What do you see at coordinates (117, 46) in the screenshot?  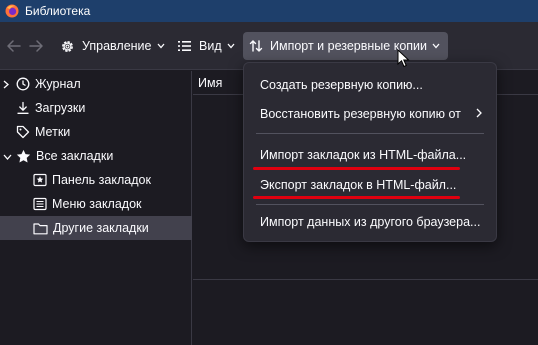 I see `manage-label: Управление` at bounding box center [117, 46].